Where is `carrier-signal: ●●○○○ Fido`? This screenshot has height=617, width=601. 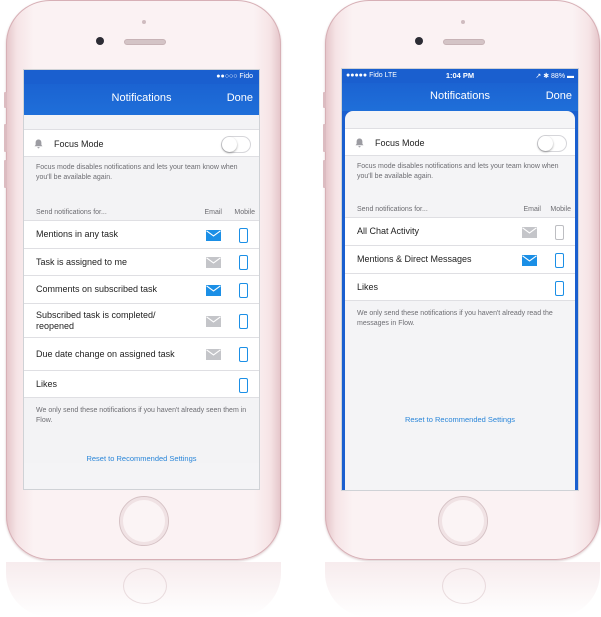
carrier-signal: ●●○○○ Fido is located at coordinates (234, 76).